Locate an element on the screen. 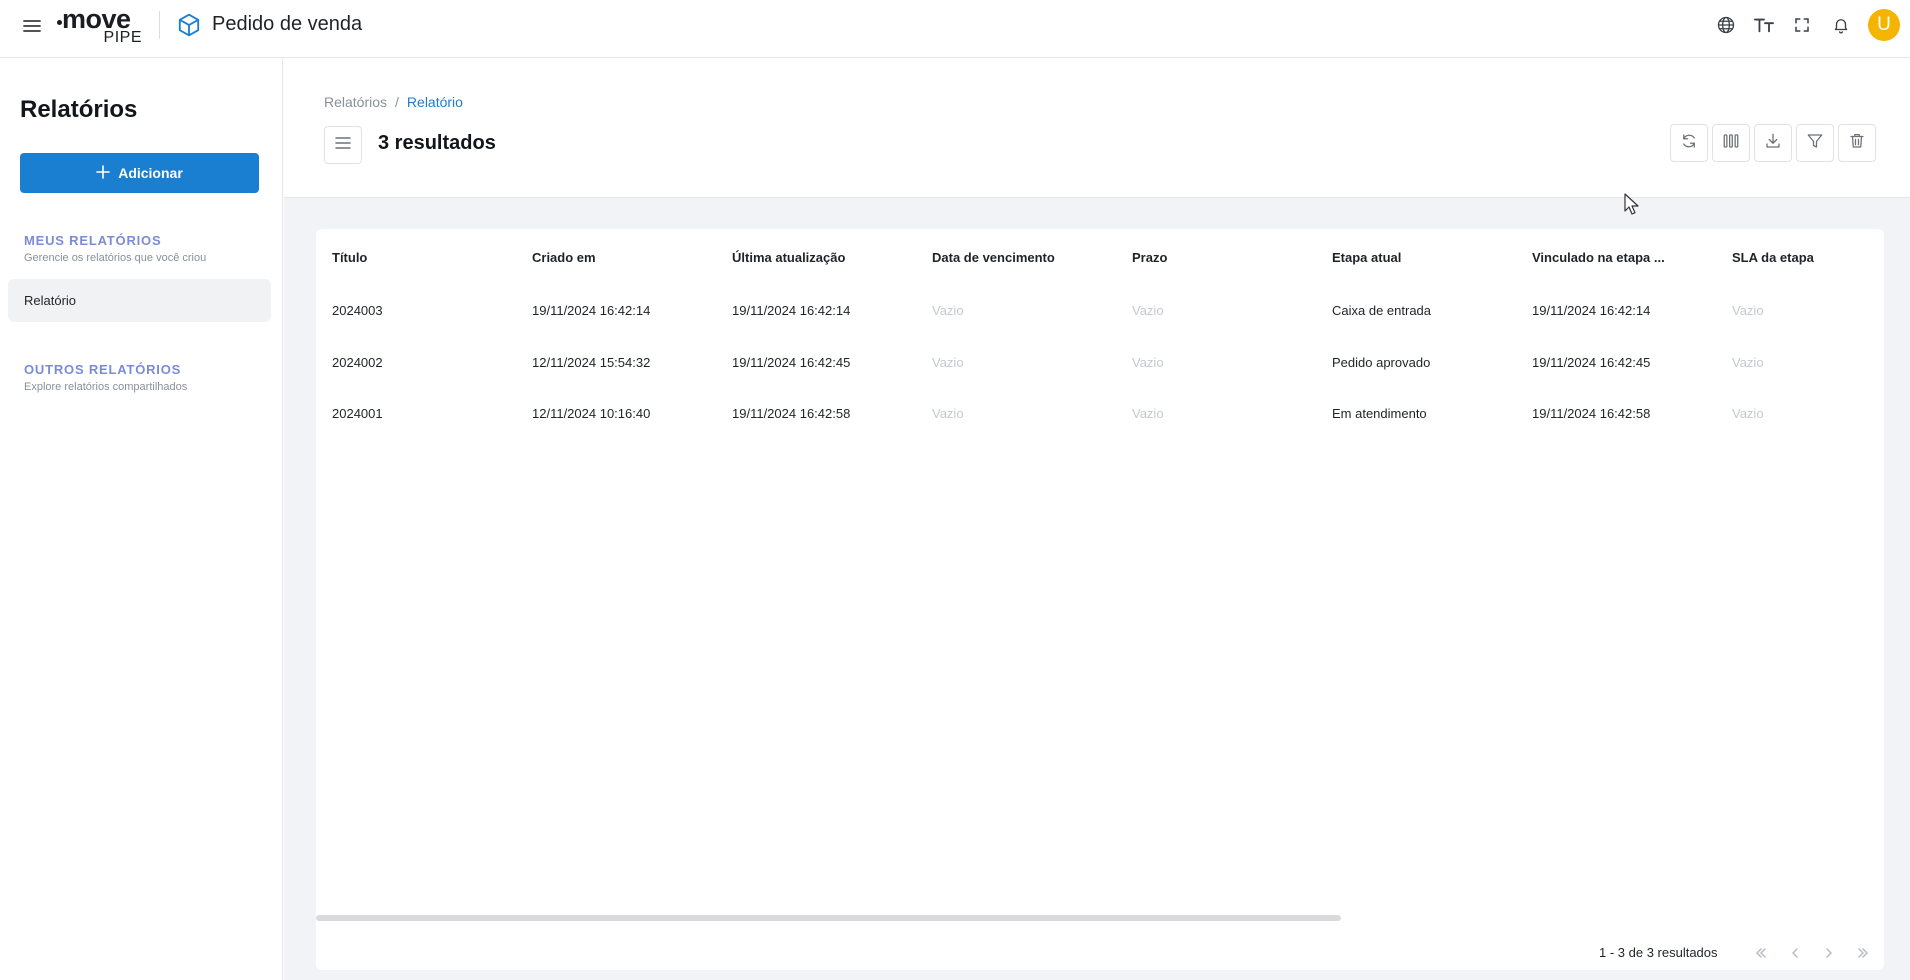  filter-icon is located at coordinates (1815, 143).